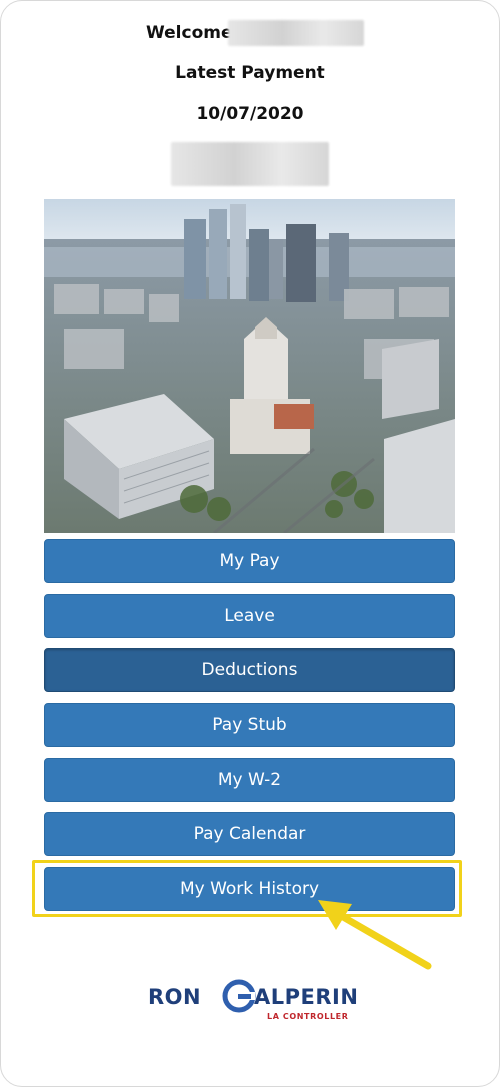 This screenshot has width=500, height=1087. I want to click on redacted-payment-amount, so click(250, 164).